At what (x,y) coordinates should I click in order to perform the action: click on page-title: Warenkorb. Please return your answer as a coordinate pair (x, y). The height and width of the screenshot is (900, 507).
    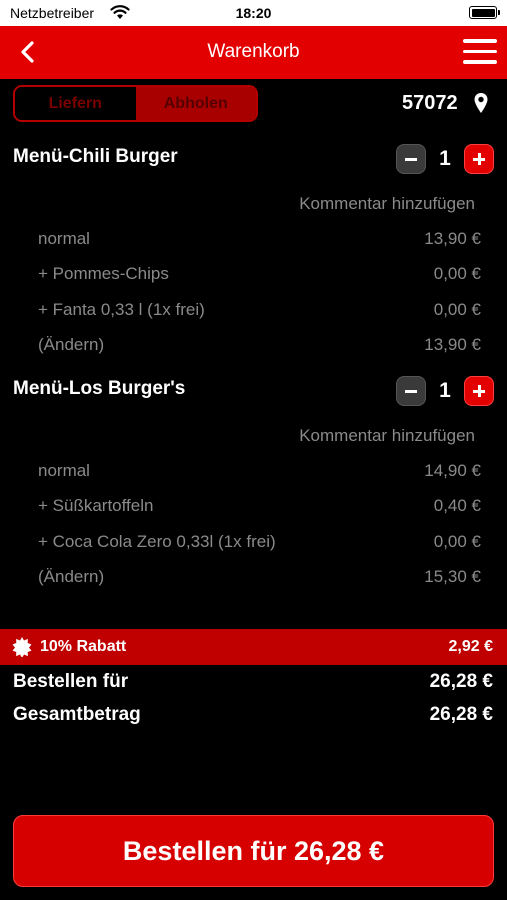
    Looking at the image, I should click on (253, 51).